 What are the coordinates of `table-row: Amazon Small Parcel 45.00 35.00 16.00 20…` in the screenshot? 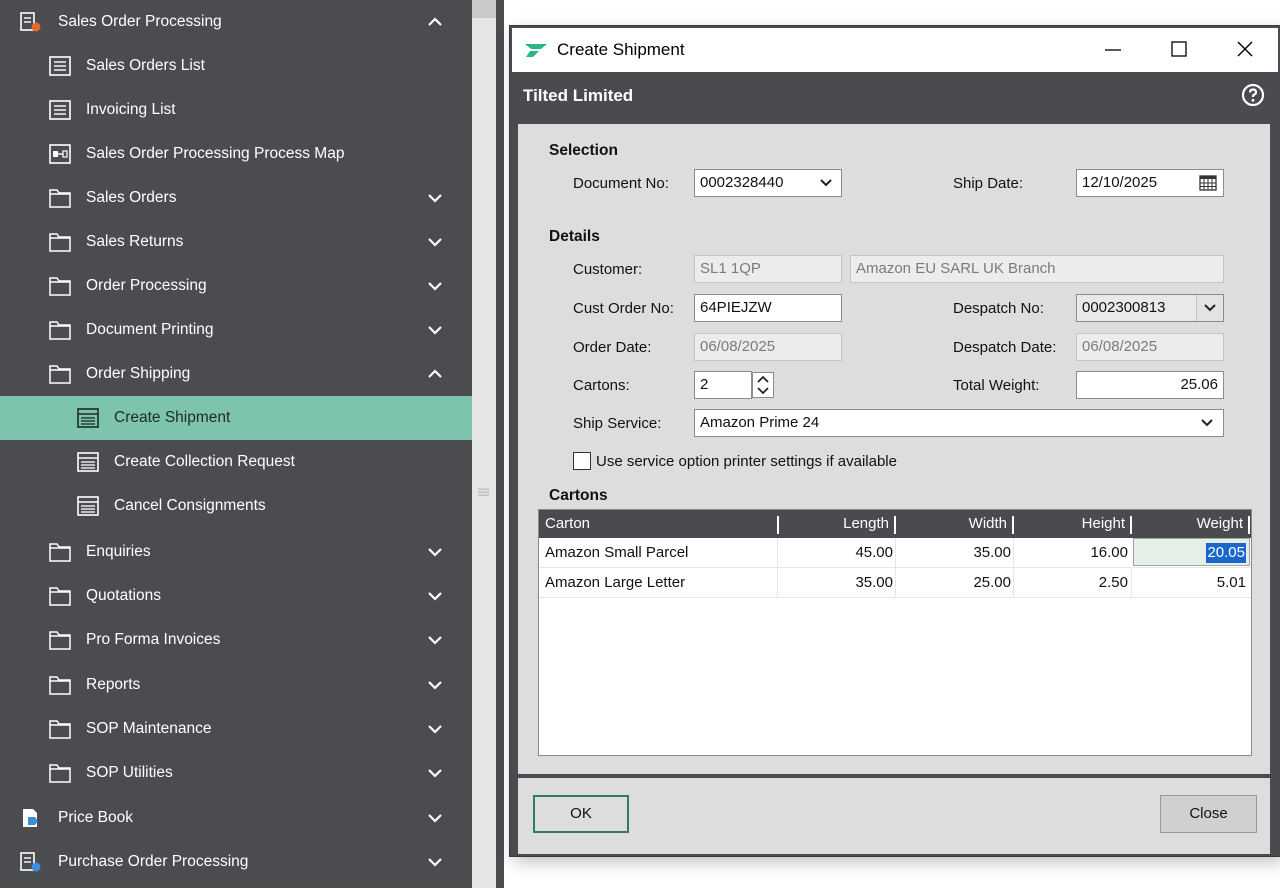 It's located at (895, 553).